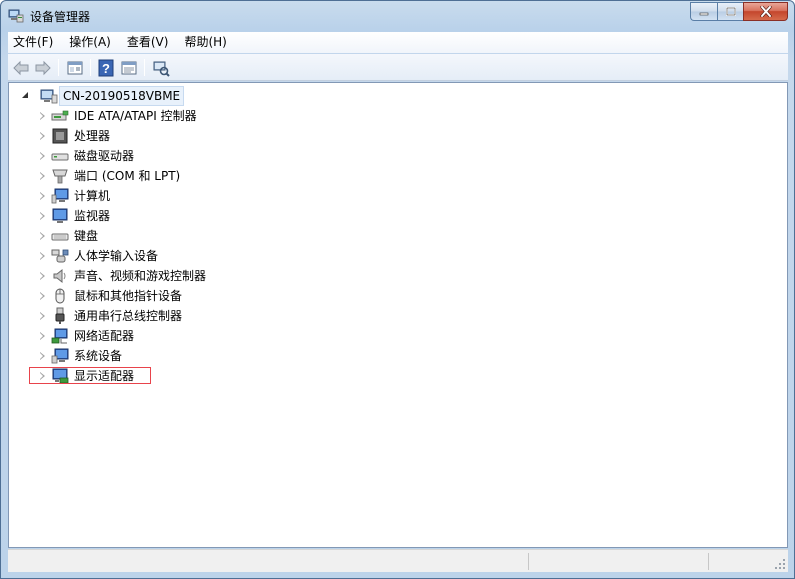 The height and width of the screenshot is (579, 795). What do you see at coordinates (398, 560) in the screenshot?
I see `status-bar` at bounding box center [398, 560].